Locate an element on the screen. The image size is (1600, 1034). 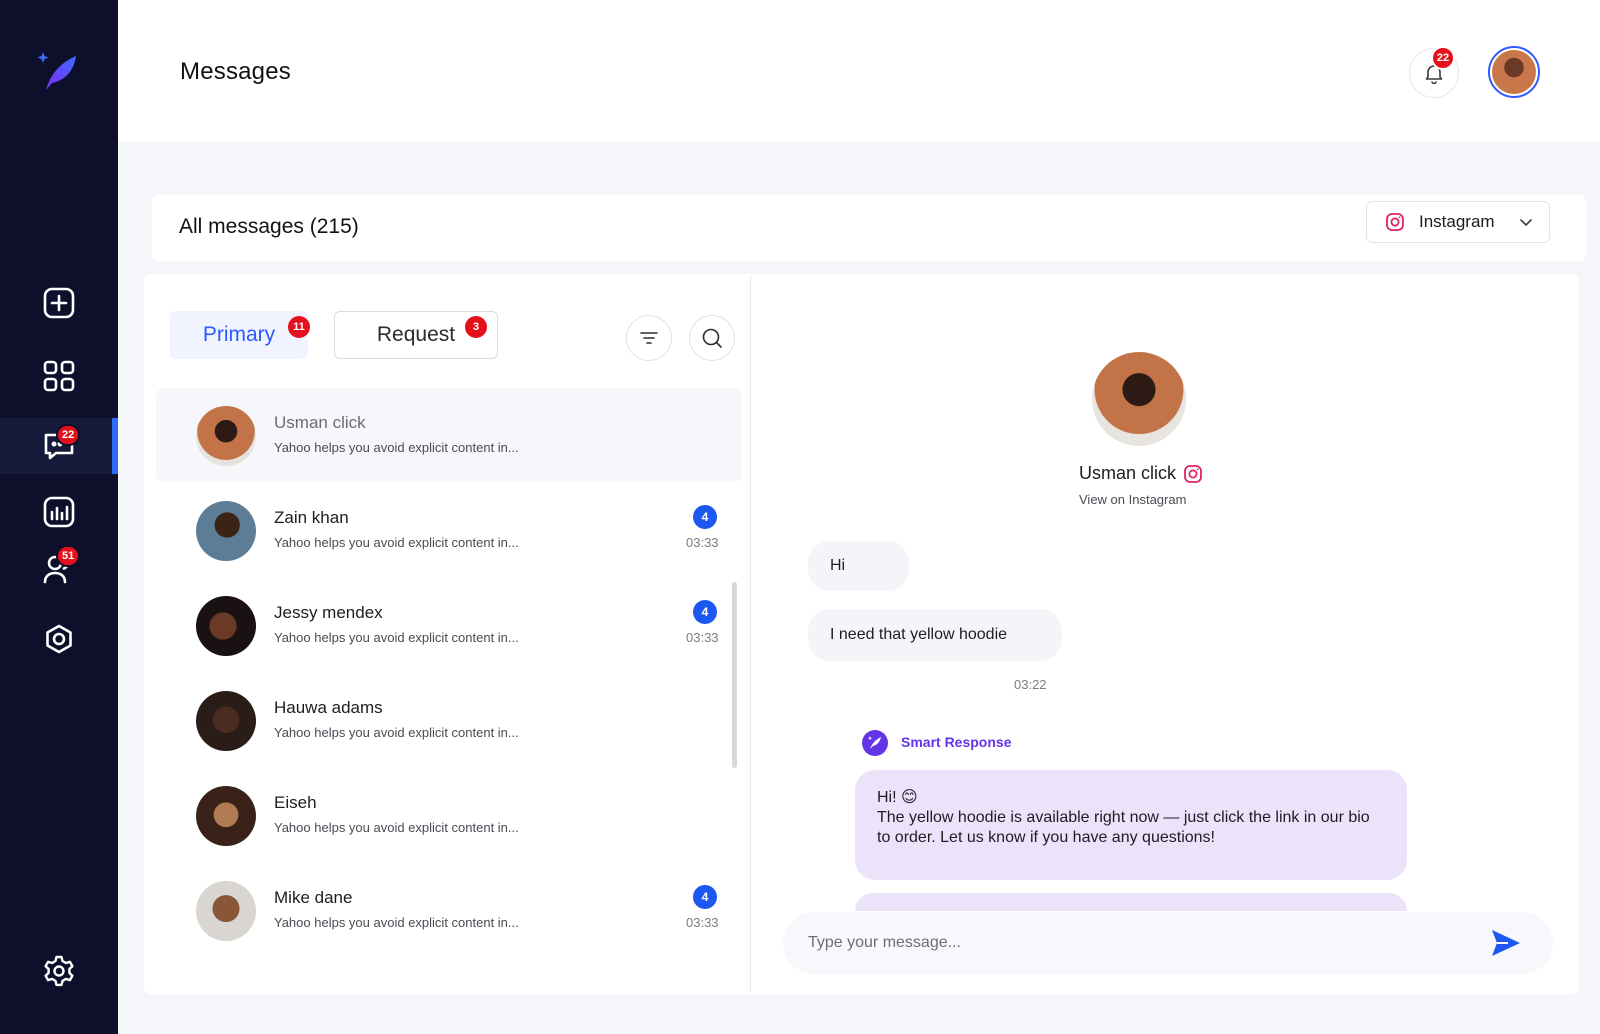
sidebar-item-settings is located at coordinates (59, 971).